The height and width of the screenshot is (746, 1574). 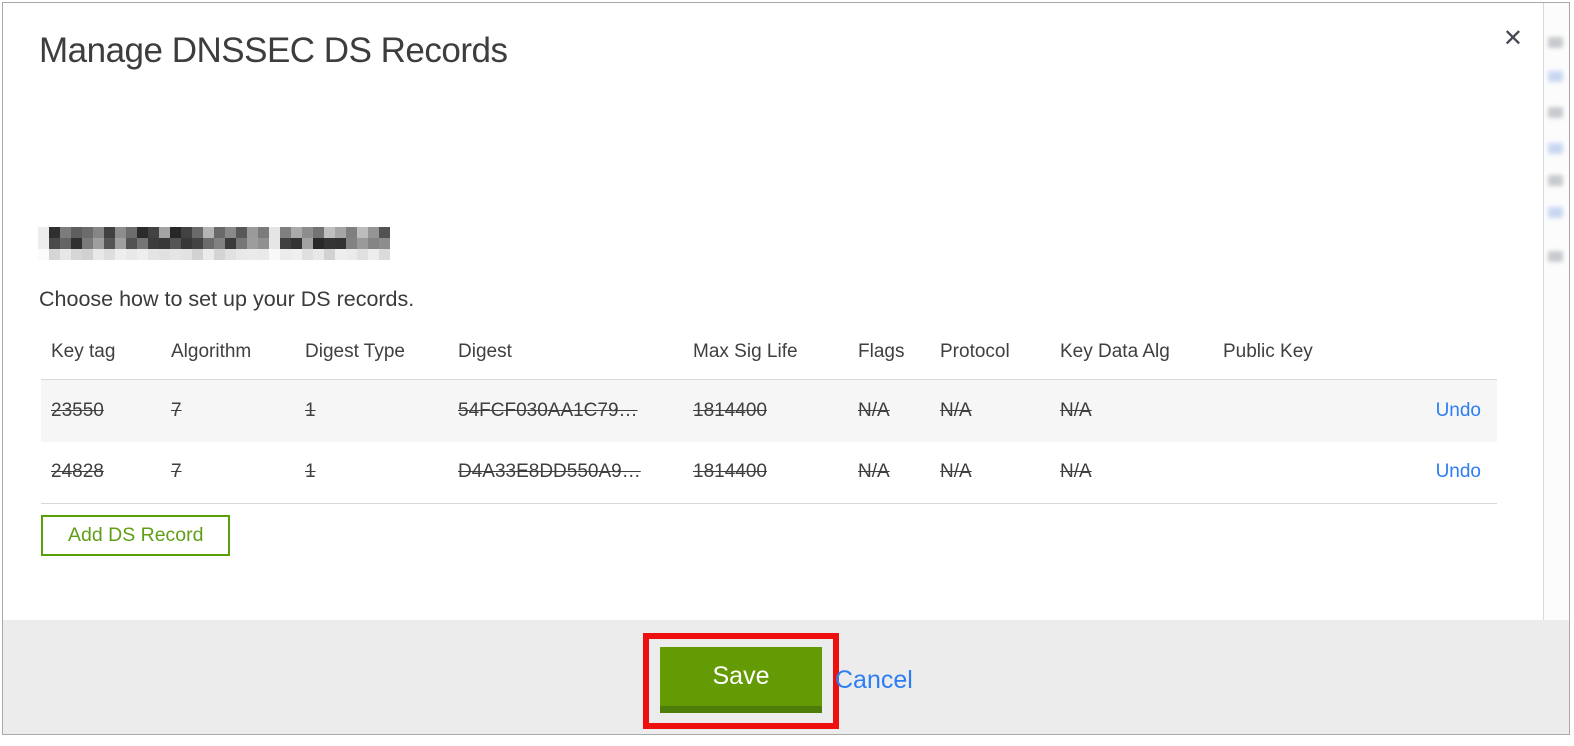 What do you see at coordinates (1435, 356) in the screenshot?
I see `col-header-action` at bounding box center [1435, 356].